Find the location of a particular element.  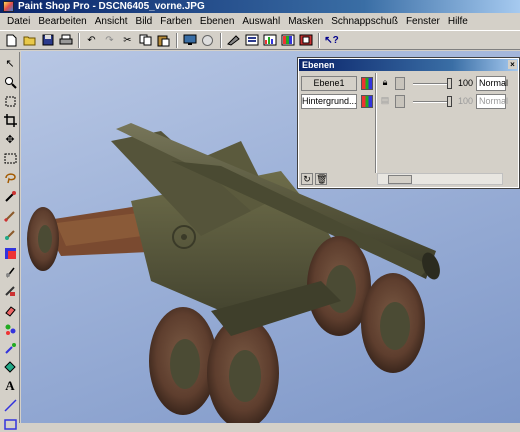

color-replacer-icon is located at coordinates (10, 253).